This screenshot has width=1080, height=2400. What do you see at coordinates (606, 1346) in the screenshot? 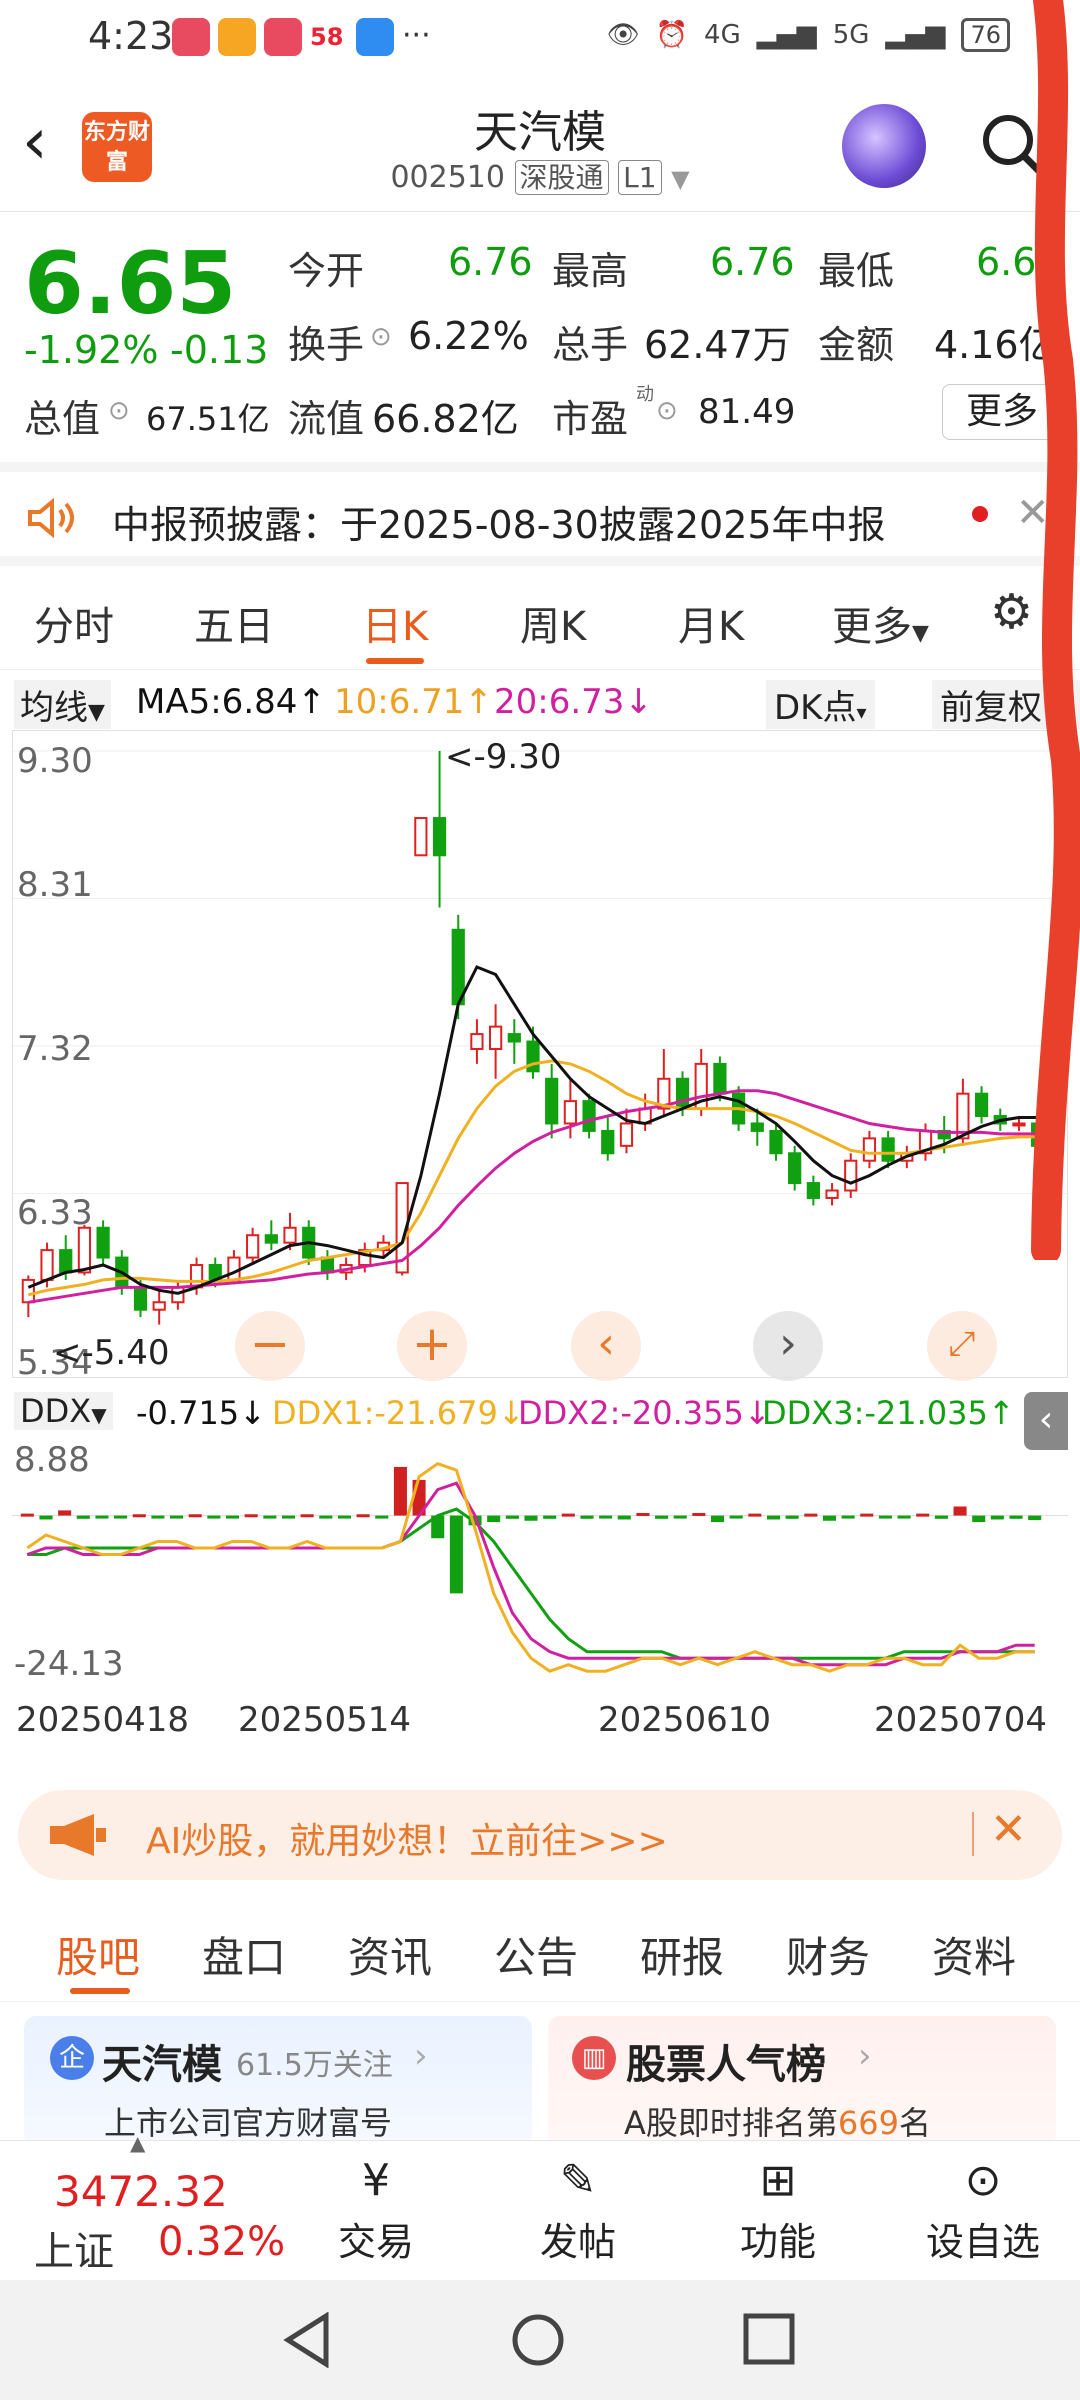
I see `scroll-left-icon: ‹` at bounding box center [606, 1346].